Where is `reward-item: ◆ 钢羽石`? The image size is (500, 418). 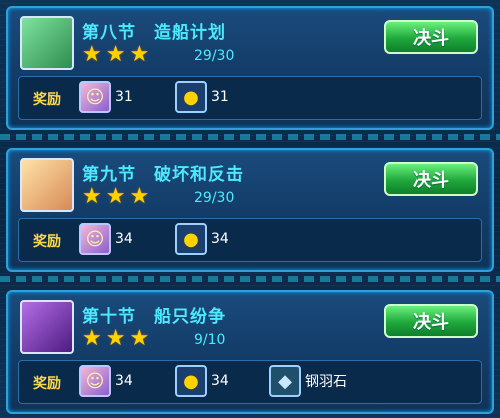
reward-item: ◆ 钢羽石 is located at coordinates (308, 381).